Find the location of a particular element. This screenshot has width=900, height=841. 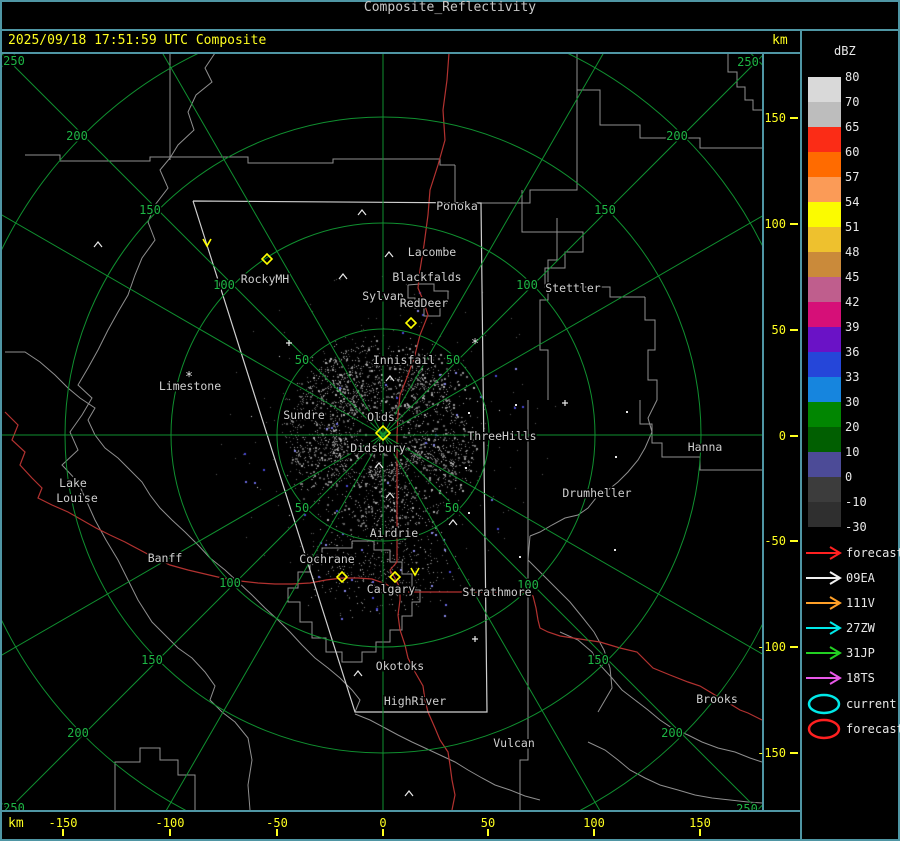

colorbar-level-label: 20 is located at coordinates (852, 427).